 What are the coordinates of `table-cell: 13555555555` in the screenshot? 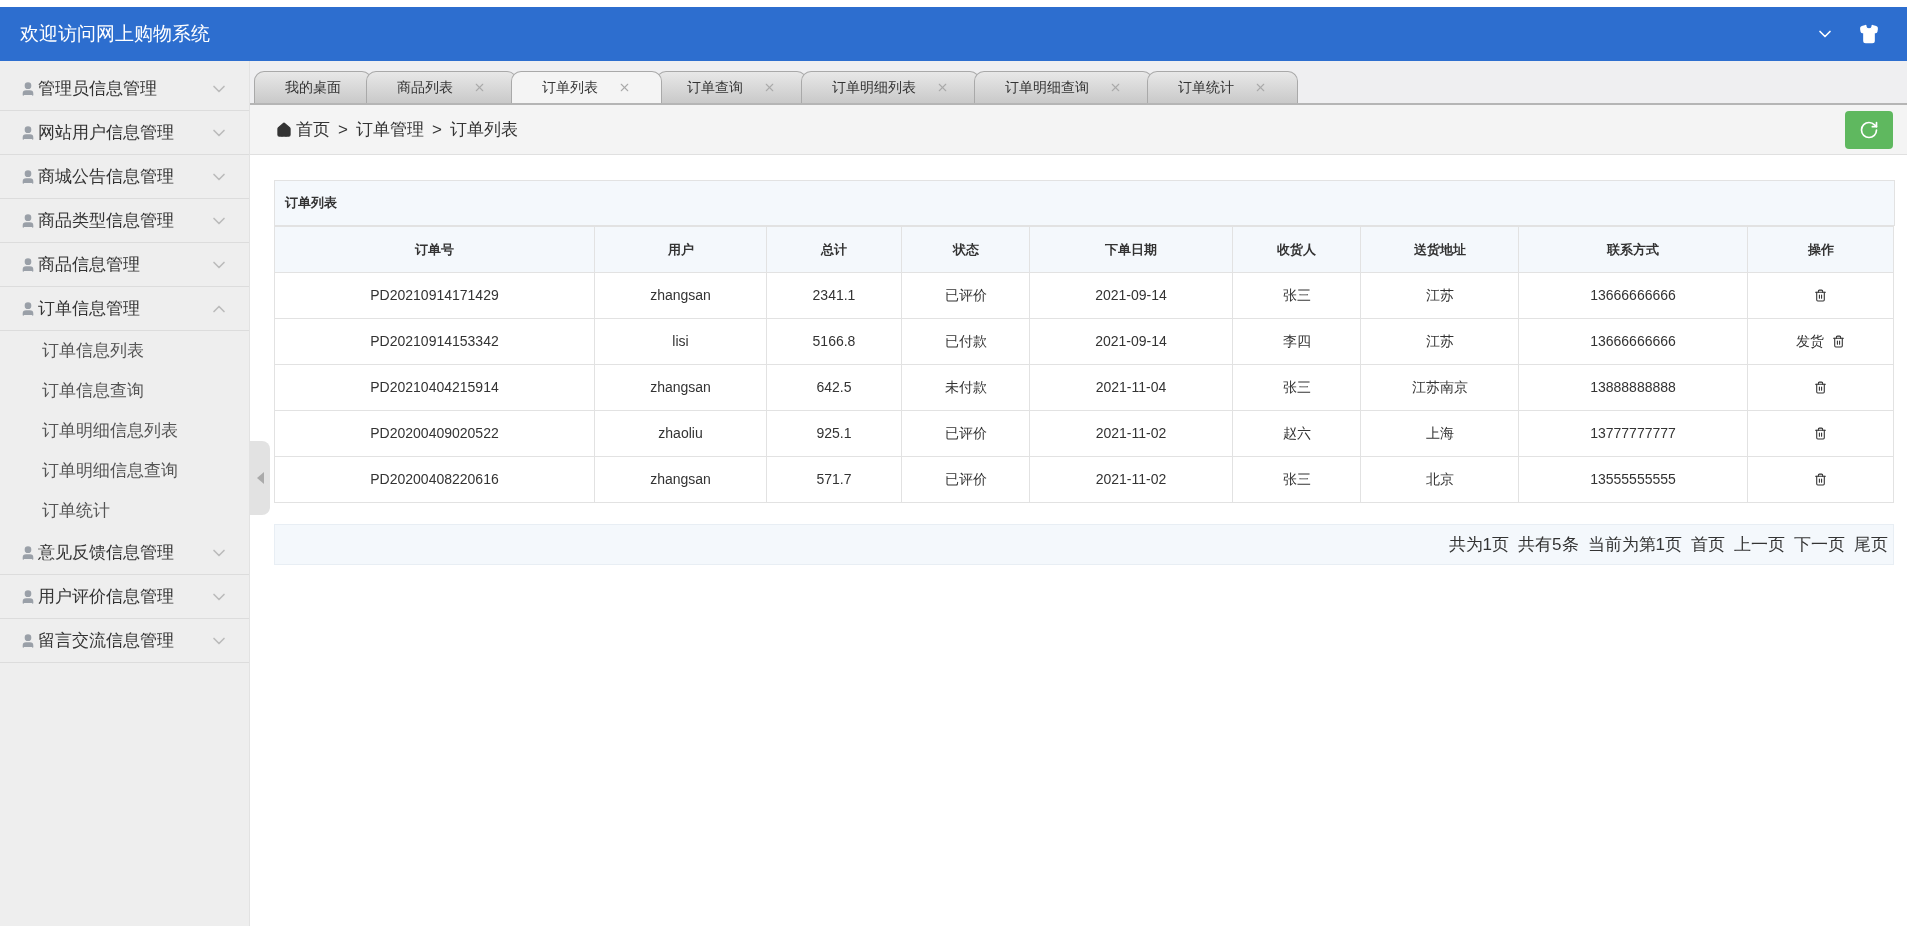 It's located at (1633, 479).